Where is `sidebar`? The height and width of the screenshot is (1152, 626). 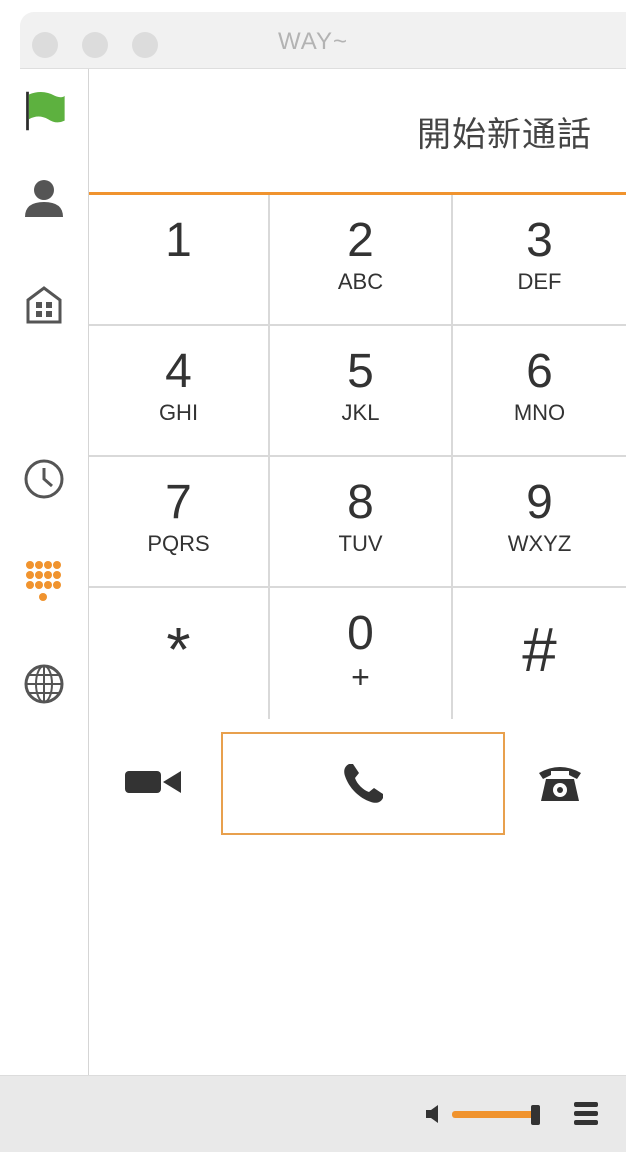 sidebar is located at coordinates (44, 572).